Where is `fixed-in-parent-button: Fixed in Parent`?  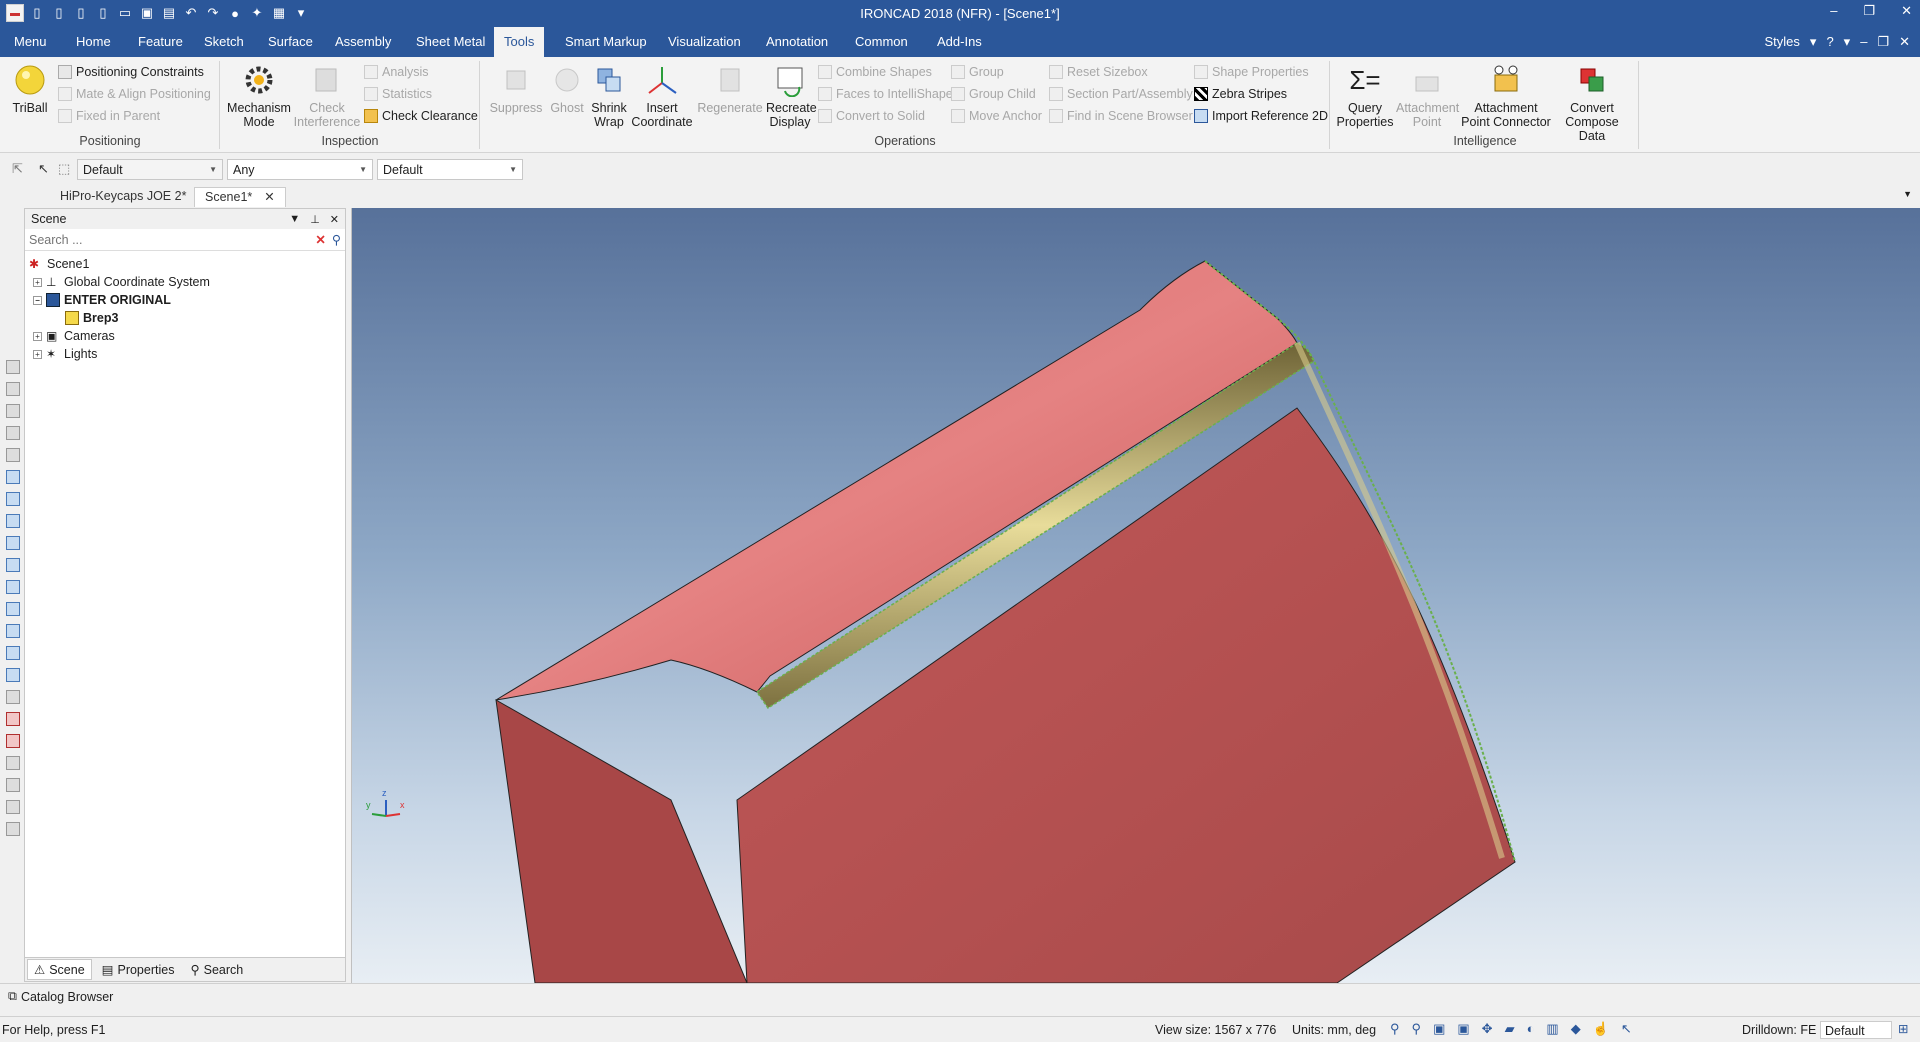 fixed-in-parent-button: Fixed in Parent is located at coordinates (109, 116).